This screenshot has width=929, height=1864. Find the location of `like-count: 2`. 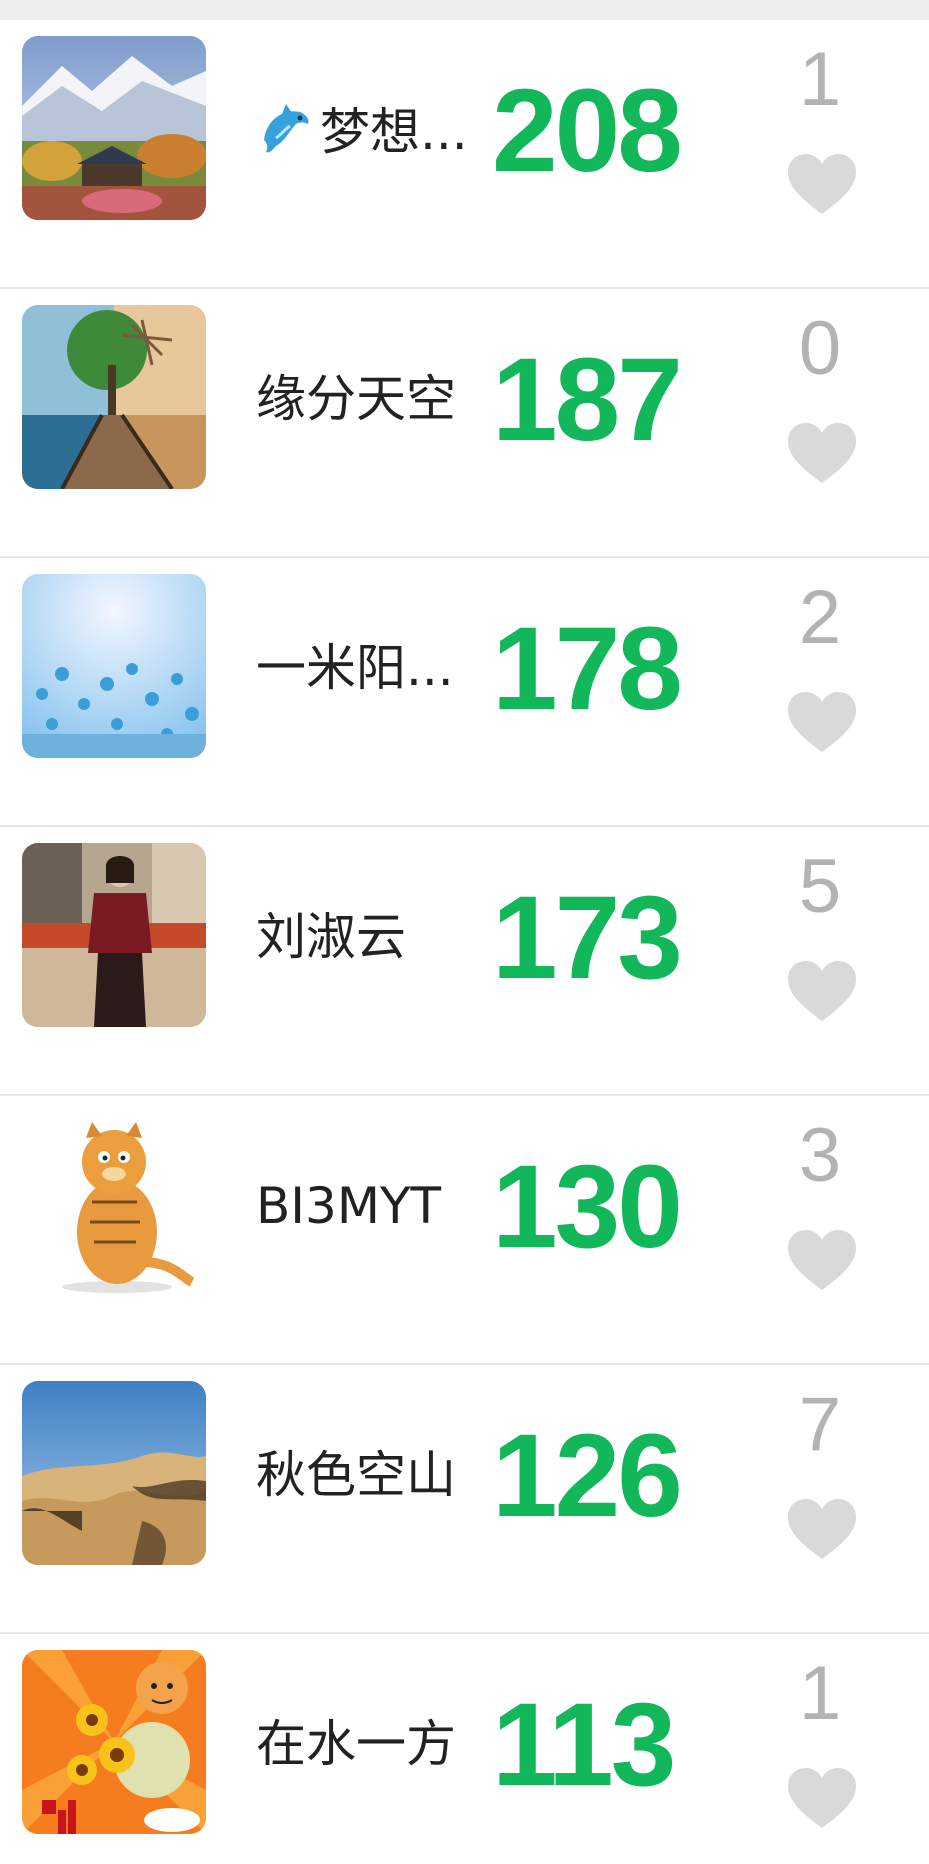

like-count: 2 is located at coordinates (820, 617).